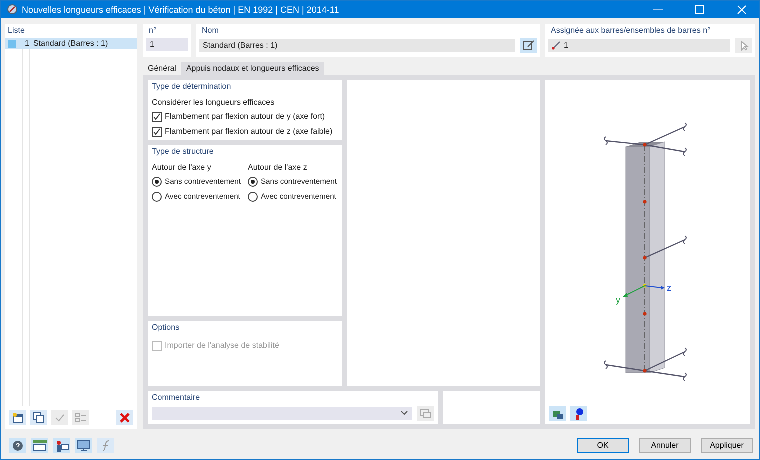 This screenshot has width=760, height=460. What do you see at coordinates (282, 413) in the screenshot?
I see `comment-field` at bounding box center [282, 413].